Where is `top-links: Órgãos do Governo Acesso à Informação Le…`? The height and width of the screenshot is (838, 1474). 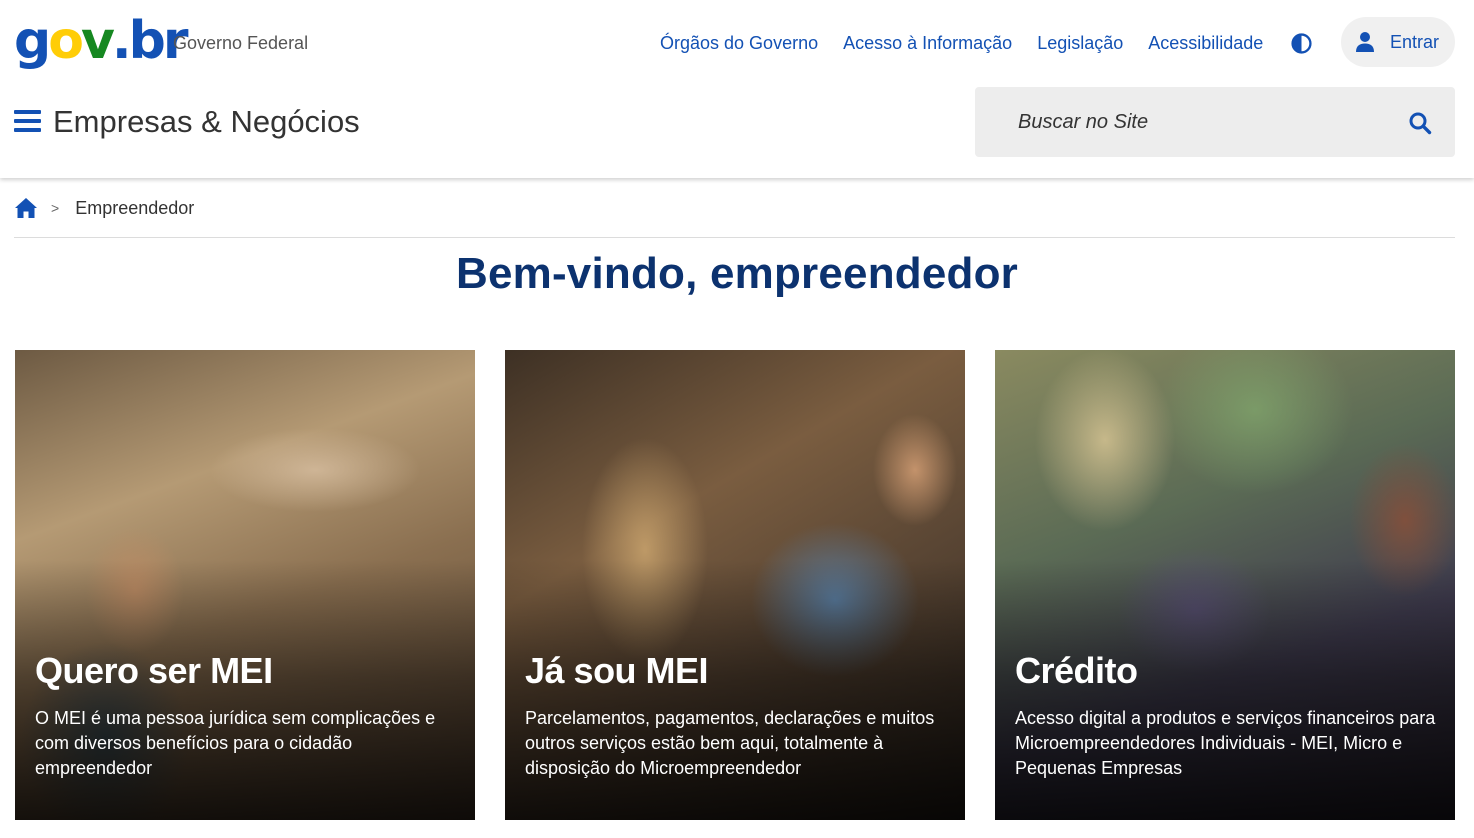
top-links: Órgãos do Governo Acesso à Informação Le… is located at coordinates (974, 43).